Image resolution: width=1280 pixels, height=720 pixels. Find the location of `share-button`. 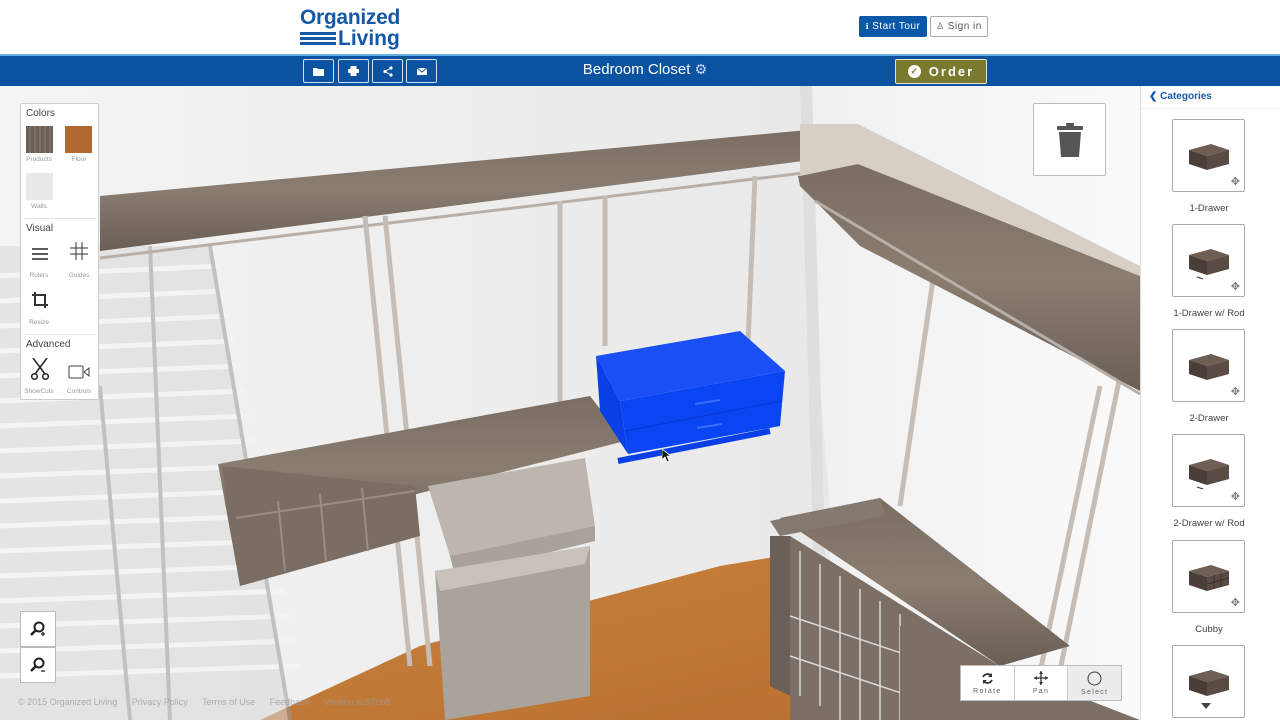

share-button is located at coordinates (387, 71).